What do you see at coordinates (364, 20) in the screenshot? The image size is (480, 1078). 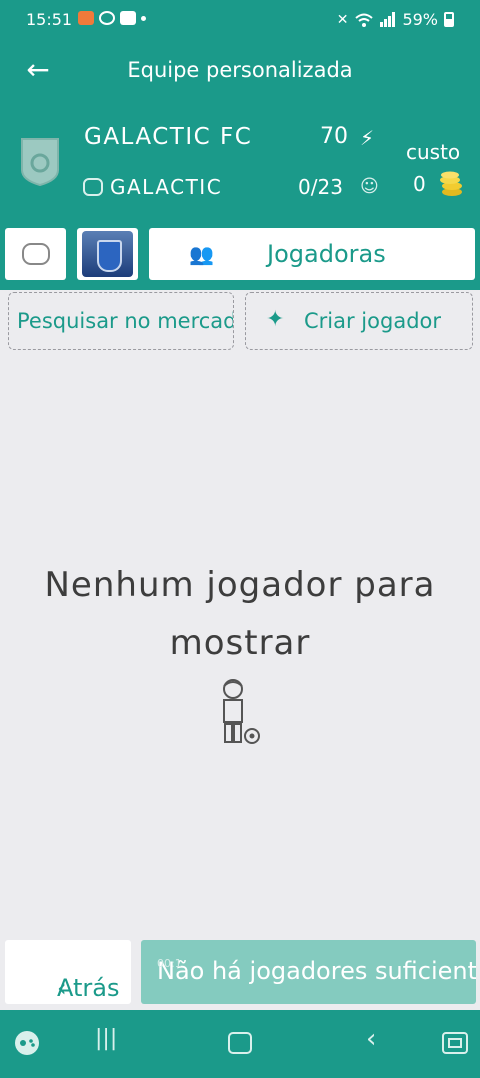 I see `wifi-icon` at bounding box center [364, 20].